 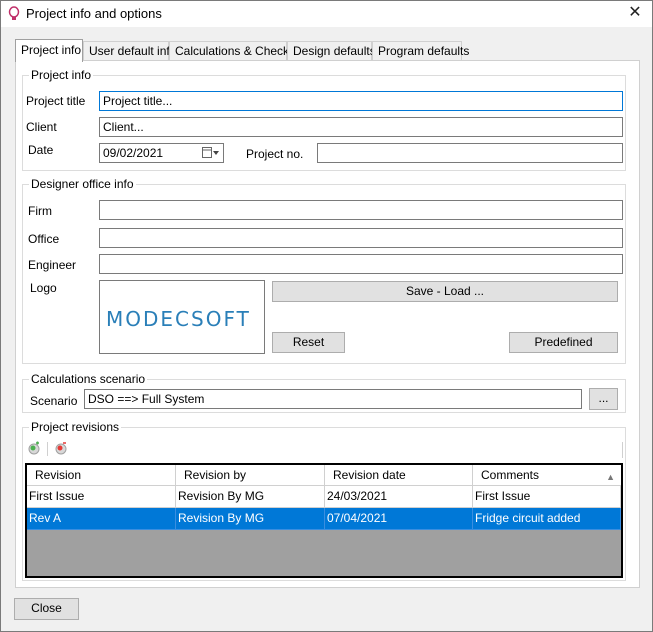 I want to click on revision-cell: Rev A, so click(x=101, y=519).